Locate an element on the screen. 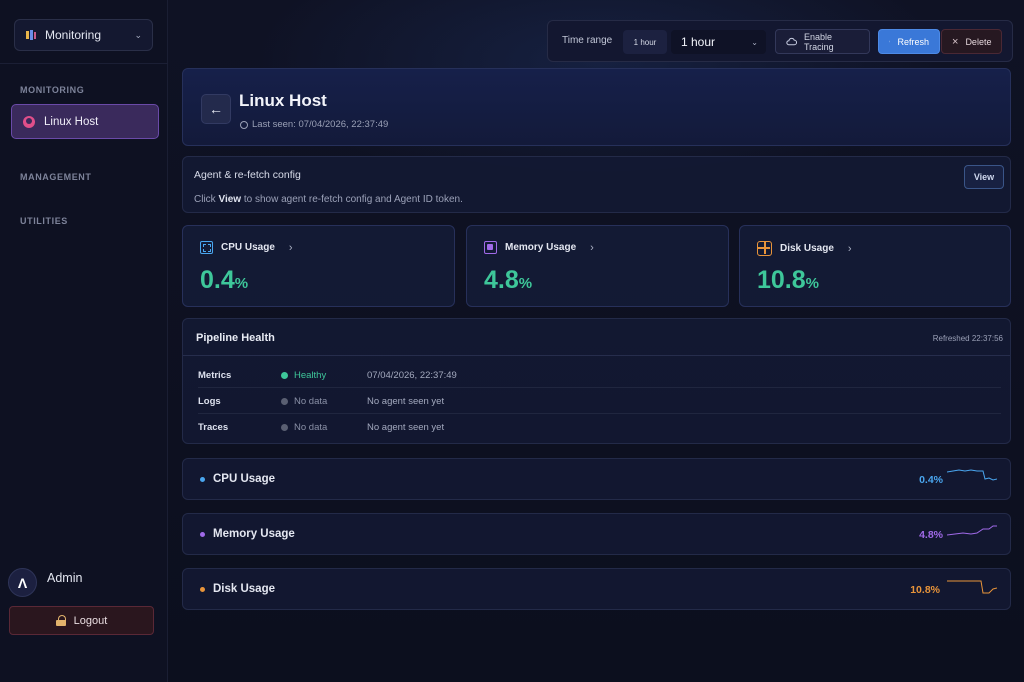  metric-row-value: 10.8% is located at coordinates (925, 590).